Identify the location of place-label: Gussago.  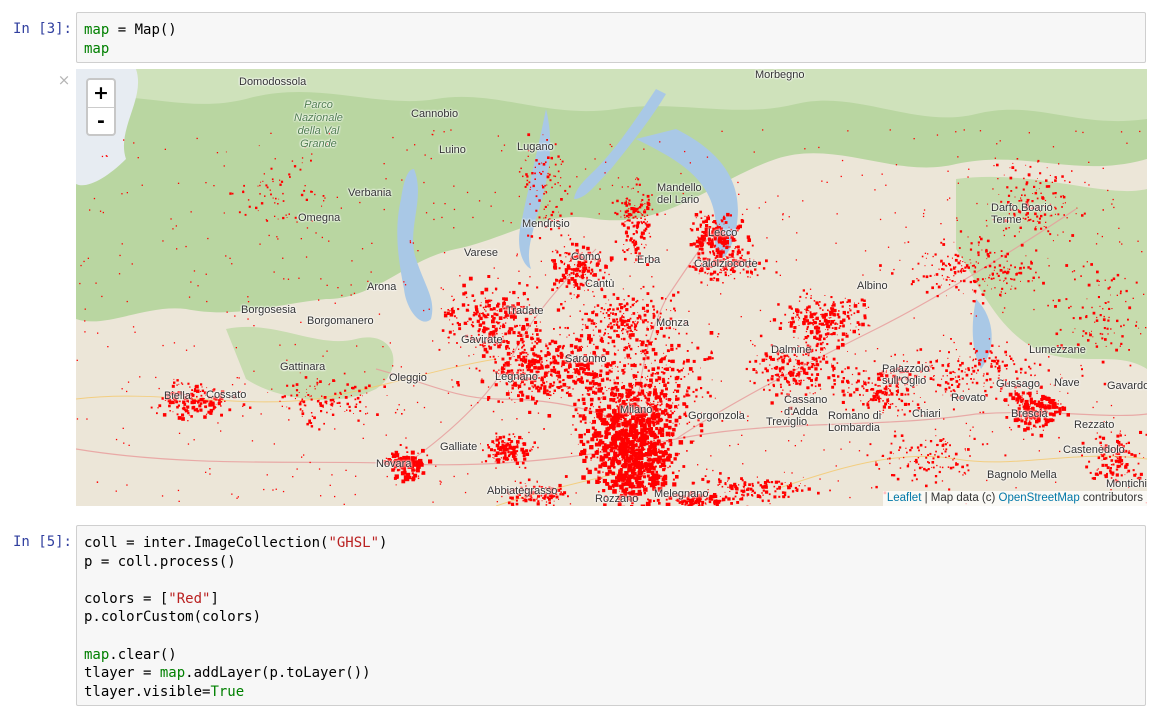
(1018, 384).